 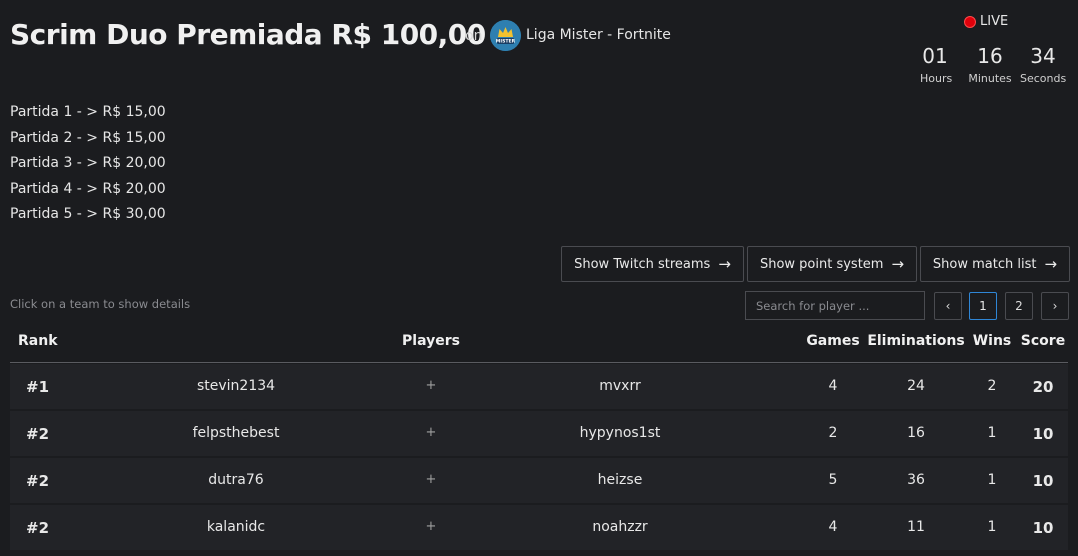 I want to click on chevron-right-icon: ›, so click(x=1055, y=306).